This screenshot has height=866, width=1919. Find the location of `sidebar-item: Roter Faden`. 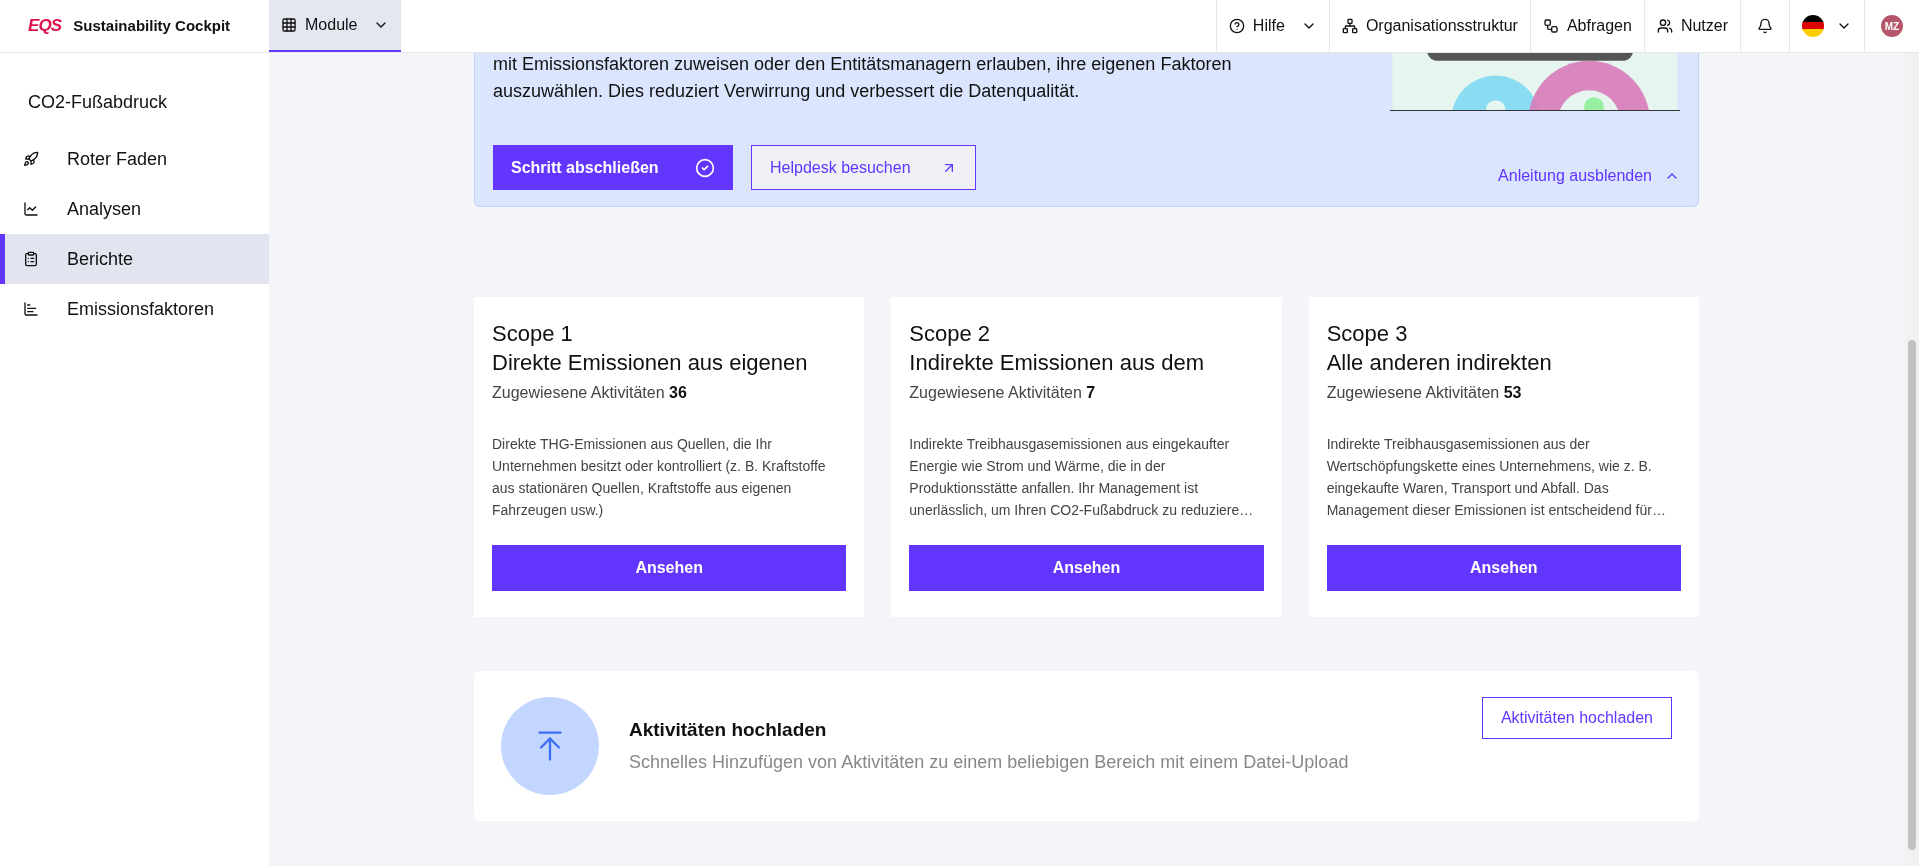

sidebar-item: Roter Faden is located at coordinates (134, 159).